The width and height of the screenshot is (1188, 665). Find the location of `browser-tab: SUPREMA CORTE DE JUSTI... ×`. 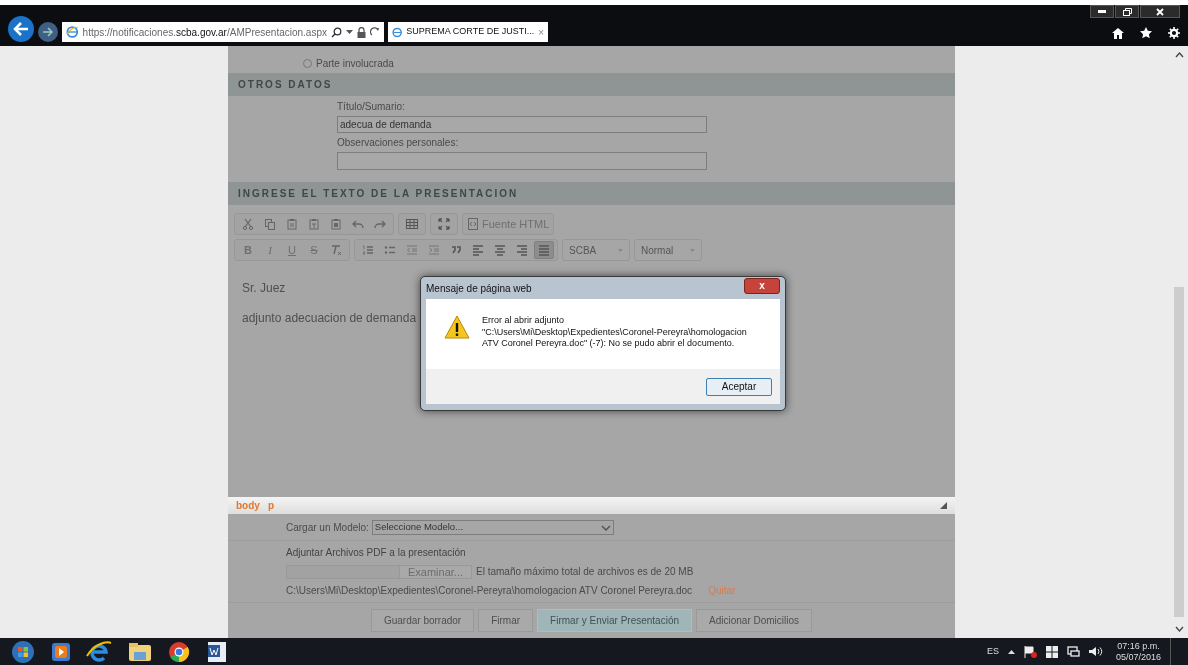

browser-tab: SUPREMA CORTE DE JUSTI... × is located at coordinates (468, 32).